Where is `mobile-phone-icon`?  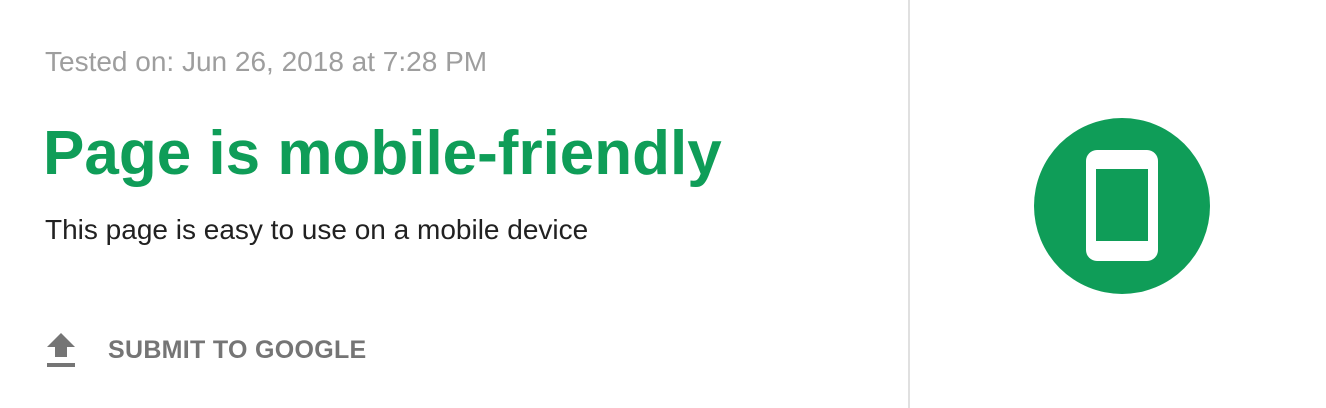
mobile-phone-icon is located at coordinates (1122, 205).